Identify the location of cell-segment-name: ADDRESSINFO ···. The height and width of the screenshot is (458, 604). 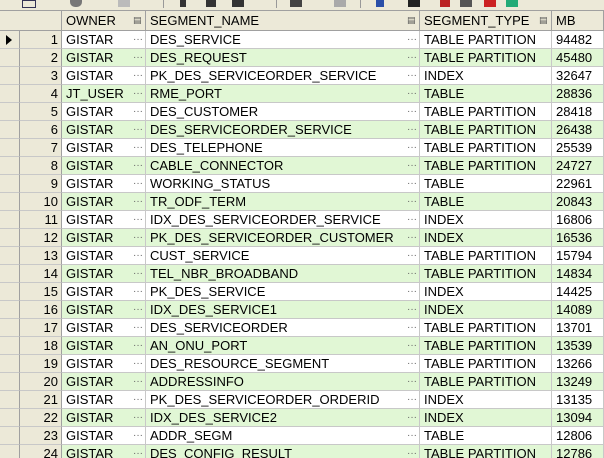
(283, 382).